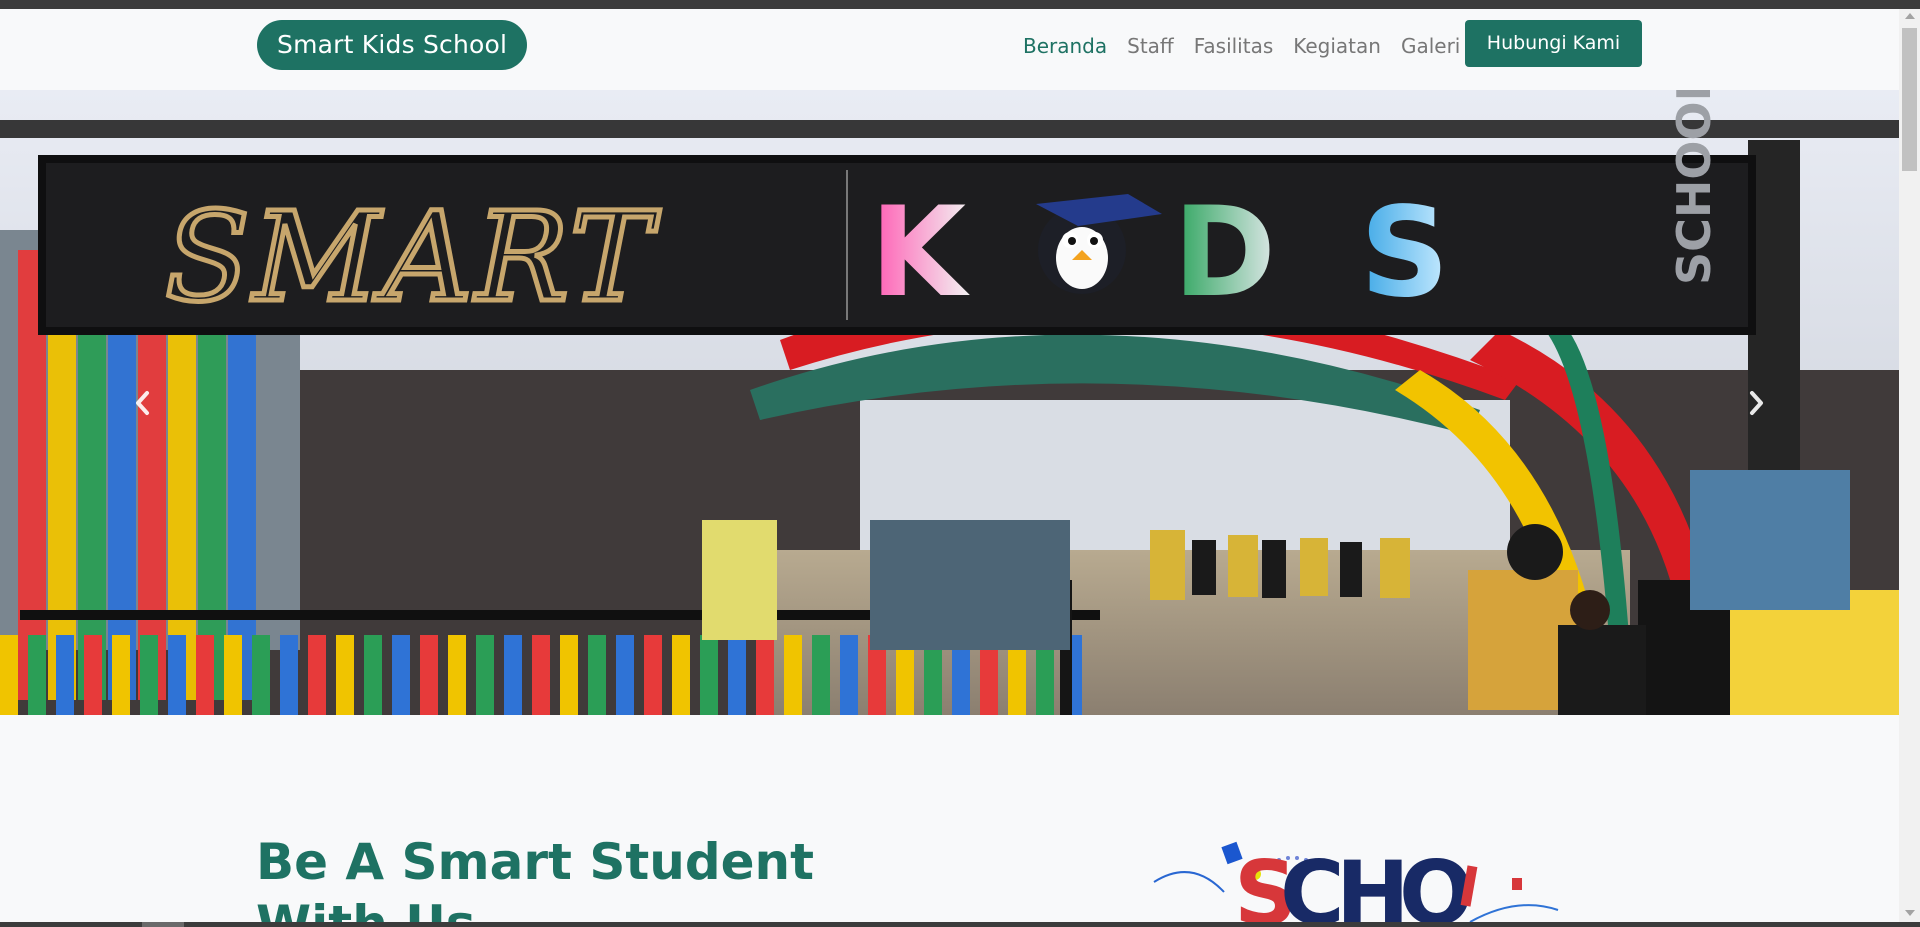 This screenshot has height=927, width=1920. Describe the element at coordinates (413, 258) in the screenshot. I see `svg-text: SMART` at that location.